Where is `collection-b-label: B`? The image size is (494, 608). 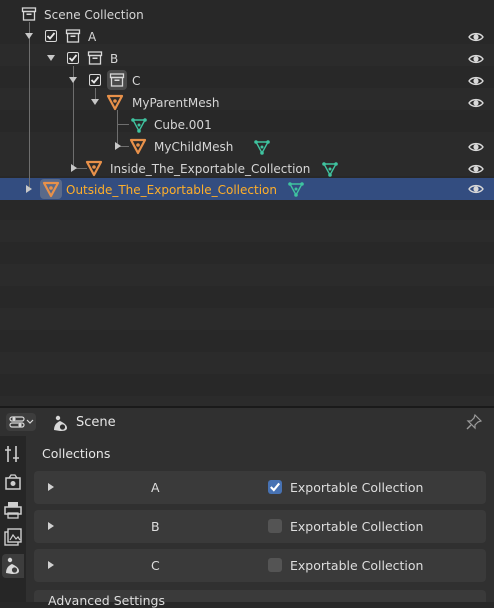 collection-b-label: B is located at coordinates (114, 59).